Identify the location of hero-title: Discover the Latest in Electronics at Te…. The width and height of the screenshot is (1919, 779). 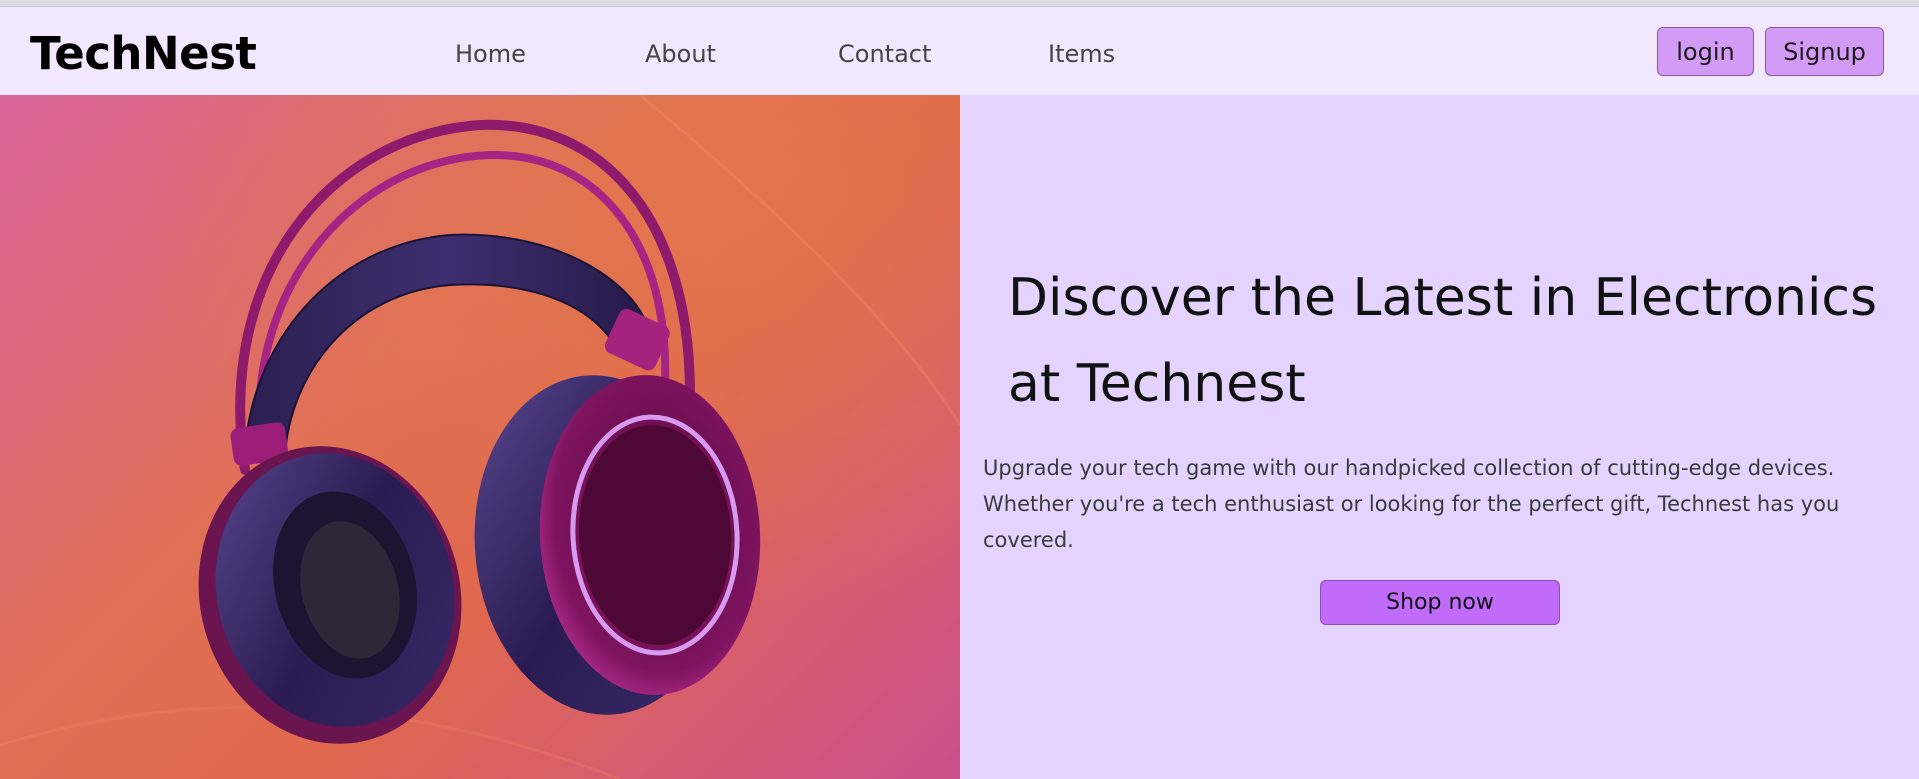
(1443, 341).